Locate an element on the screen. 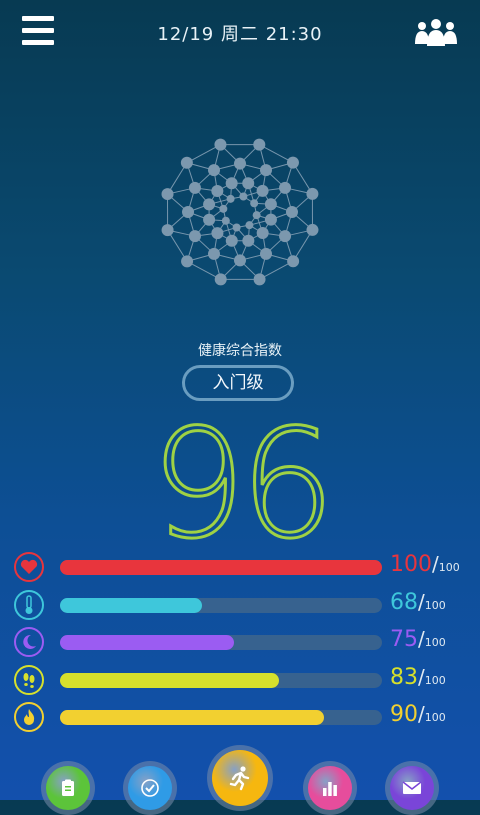 Image resolution: width=480 pixels, height=815 pixels. metric-row-heart: 100/100 is located at coordinates (240, 567).